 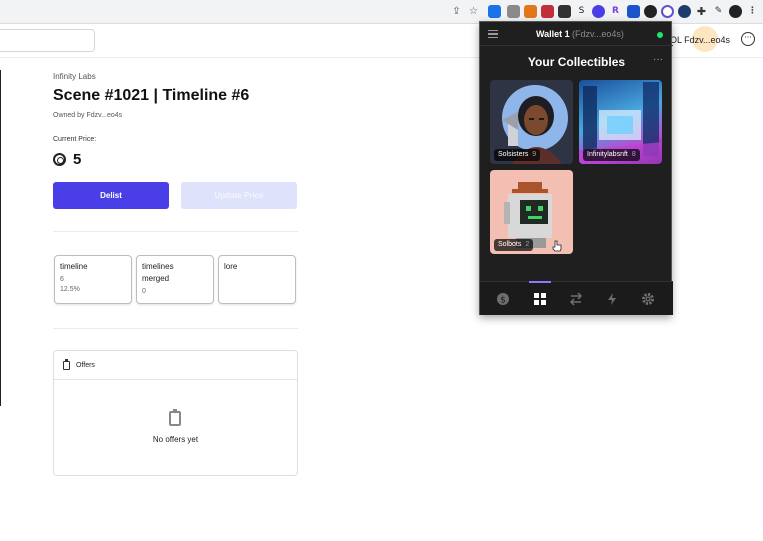 What do you see at coordinates (175, 439) in the screenshot?
I see `no-offers-text: No offers yet` at bounding box center [175, 439].